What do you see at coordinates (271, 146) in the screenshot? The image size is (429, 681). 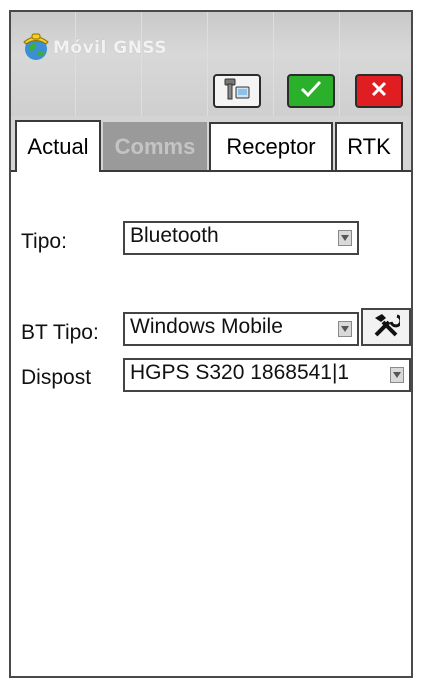 I see `tab-receptor: Receptor` at bounding box center [271, 146].